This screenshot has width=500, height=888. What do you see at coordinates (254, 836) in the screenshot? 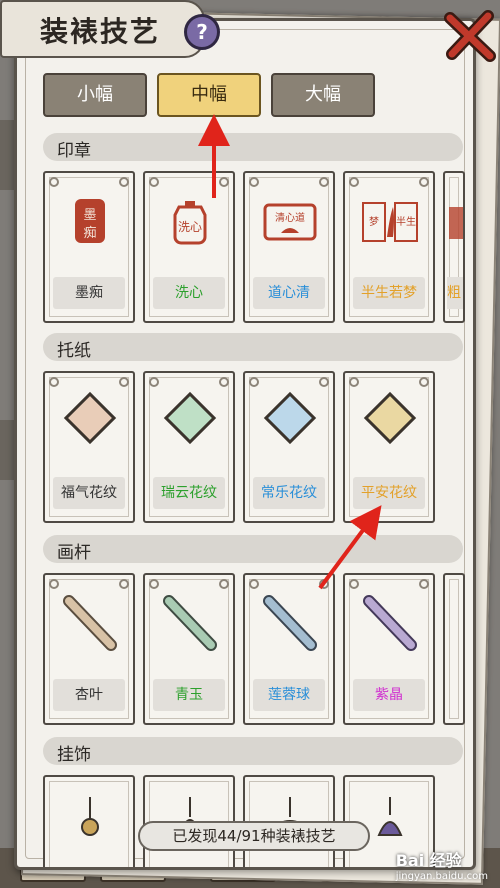
I see `discovery-count: 已发现44/91种装裱技艺` at bounding box center [254, 836].